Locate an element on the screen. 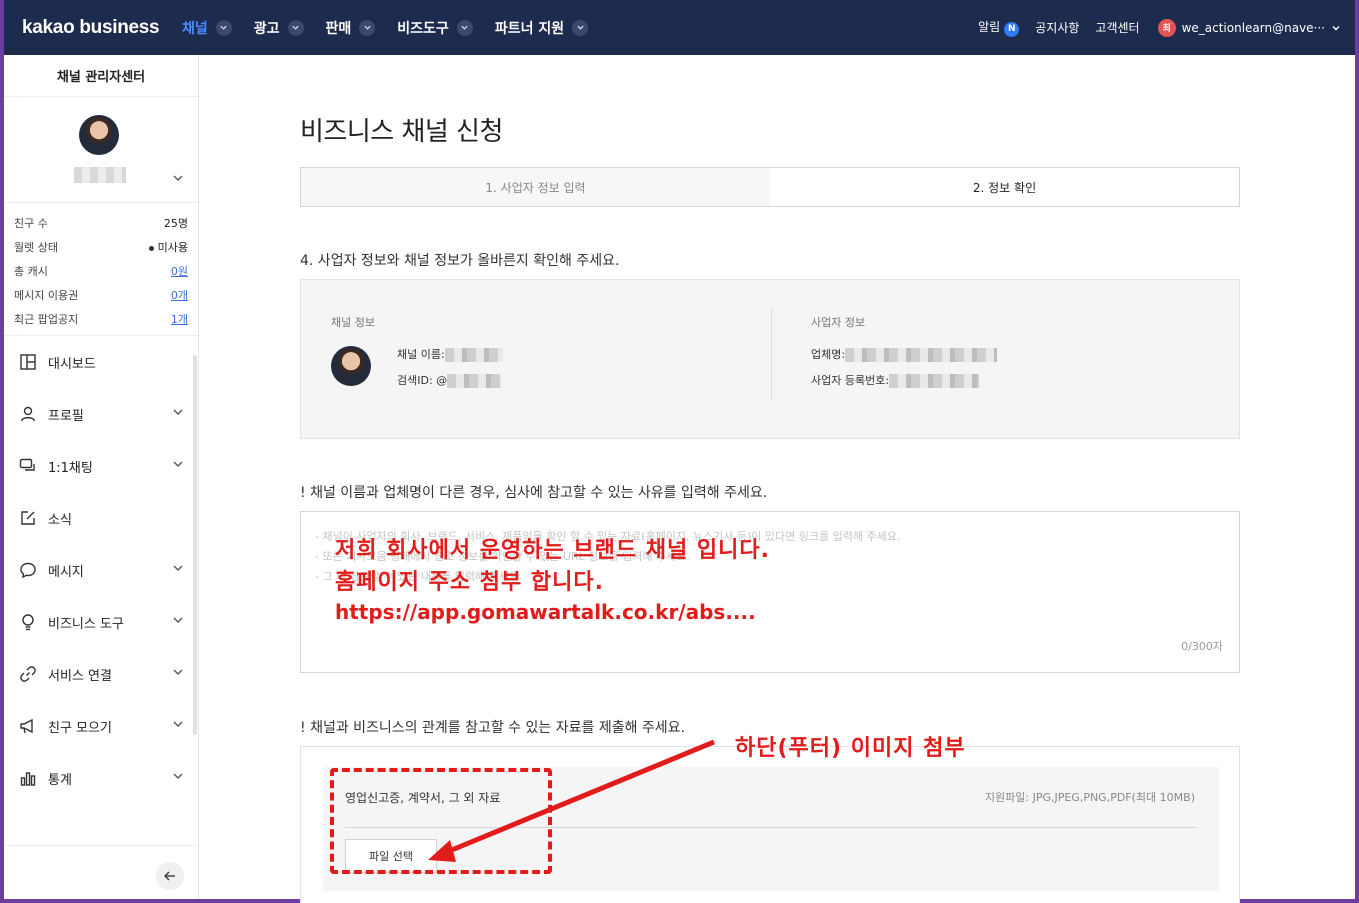  sidebar-item-label: 1:1채팅 is located at coordinates (70, 468).